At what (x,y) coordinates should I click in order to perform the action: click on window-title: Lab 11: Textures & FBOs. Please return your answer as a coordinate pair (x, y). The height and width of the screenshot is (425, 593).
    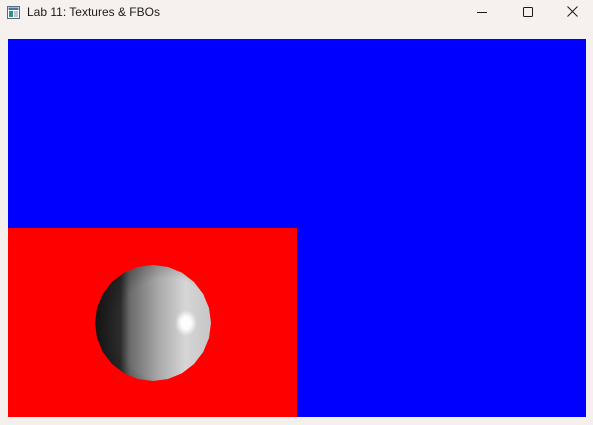
    Looking at the image, I should click on (93, 12).